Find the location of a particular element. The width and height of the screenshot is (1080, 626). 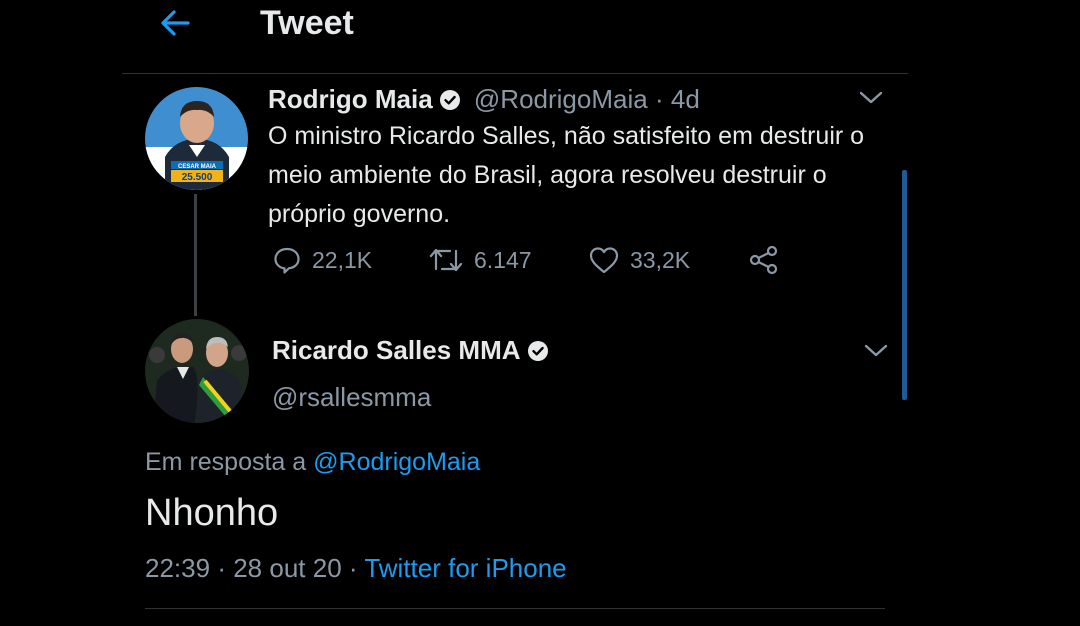

like-button: 33,2K is located at coordinates (639, 260).